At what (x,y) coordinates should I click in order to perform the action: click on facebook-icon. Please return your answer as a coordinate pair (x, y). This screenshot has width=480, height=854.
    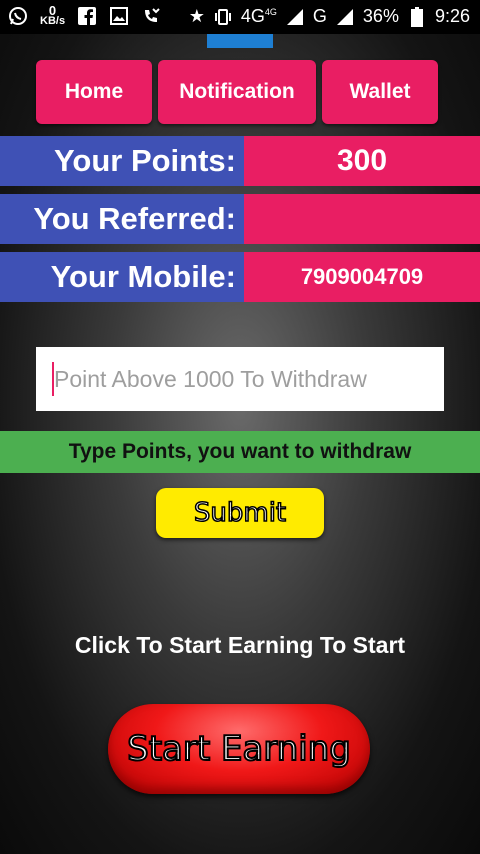
    Looking at the image, I should click on (87, 16).